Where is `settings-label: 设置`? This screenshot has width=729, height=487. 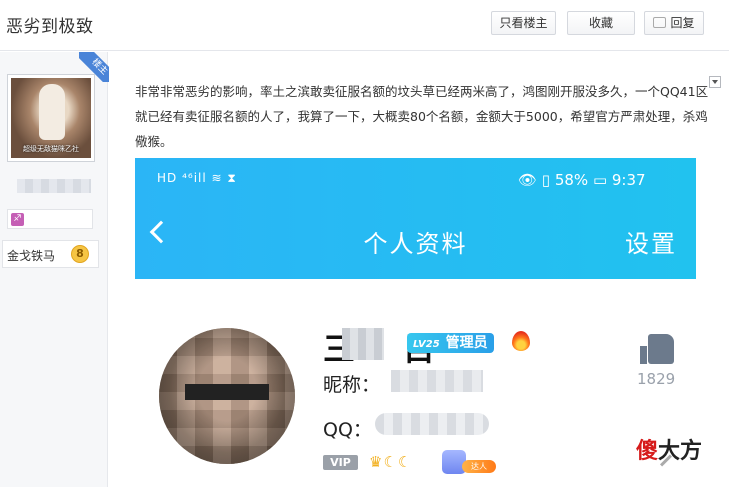 settings-label: 设置 is located at coordinates (651, 244).